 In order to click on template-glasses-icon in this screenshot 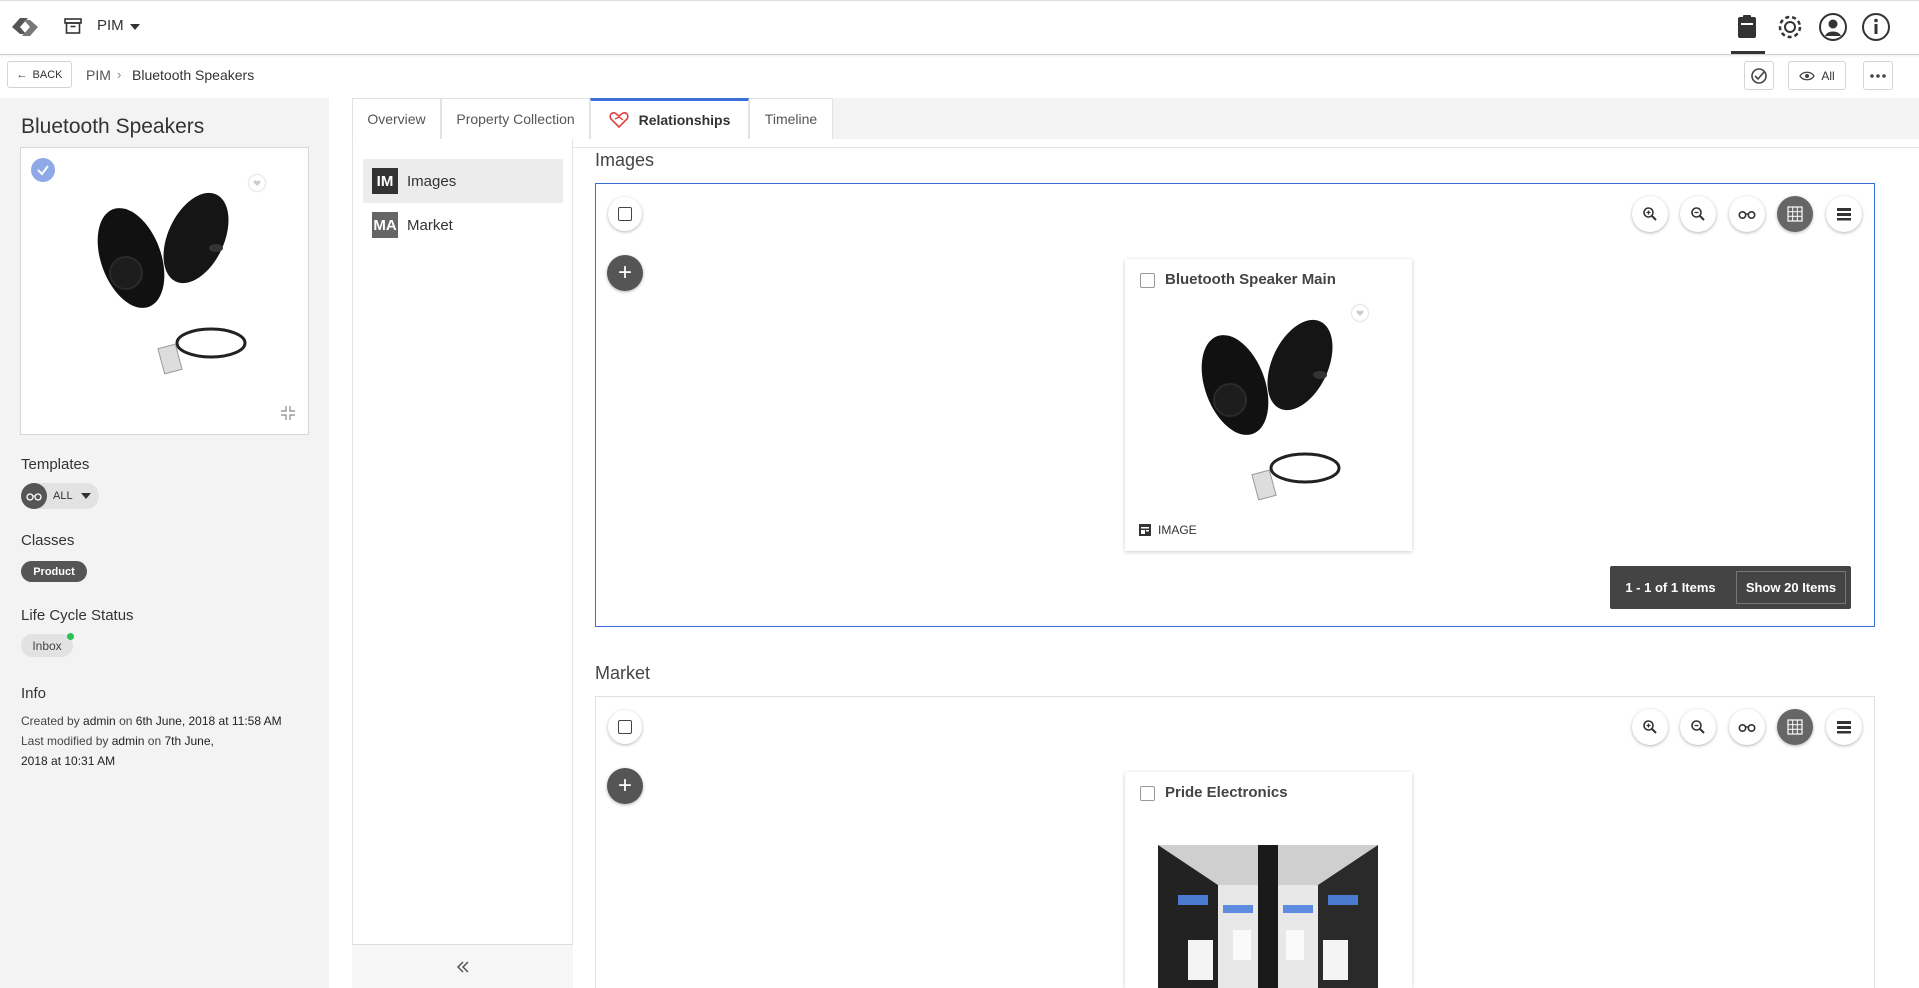, I will do `click(34, 496)`.